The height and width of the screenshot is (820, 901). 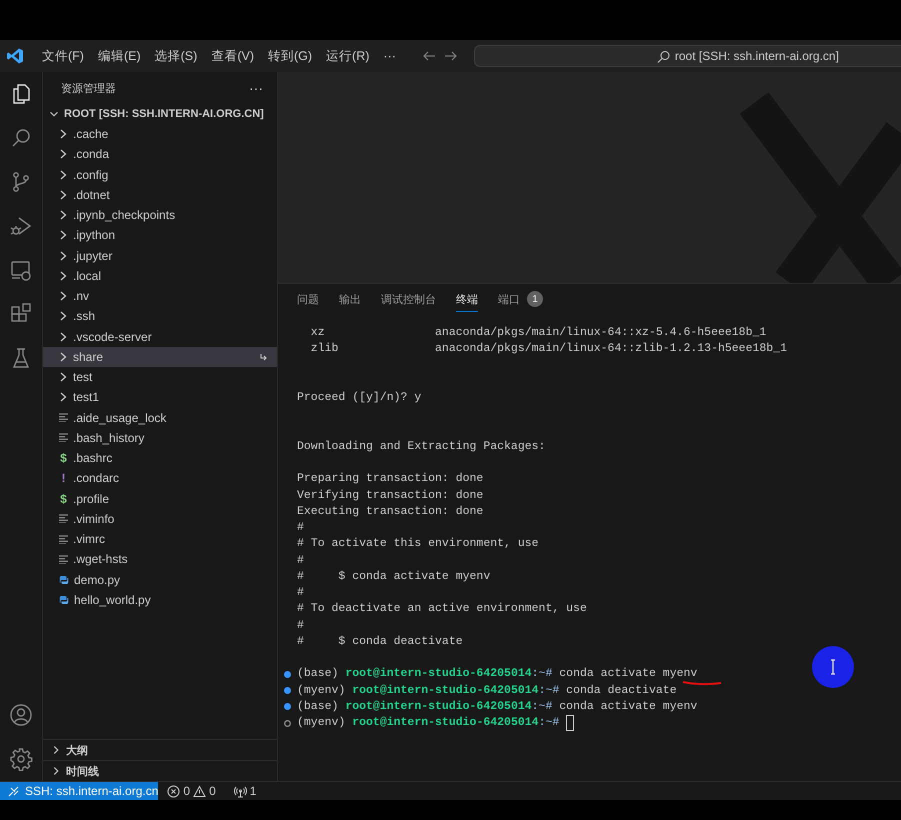 I want to click on tree-item: .ssh, so click(x=160, y=316).